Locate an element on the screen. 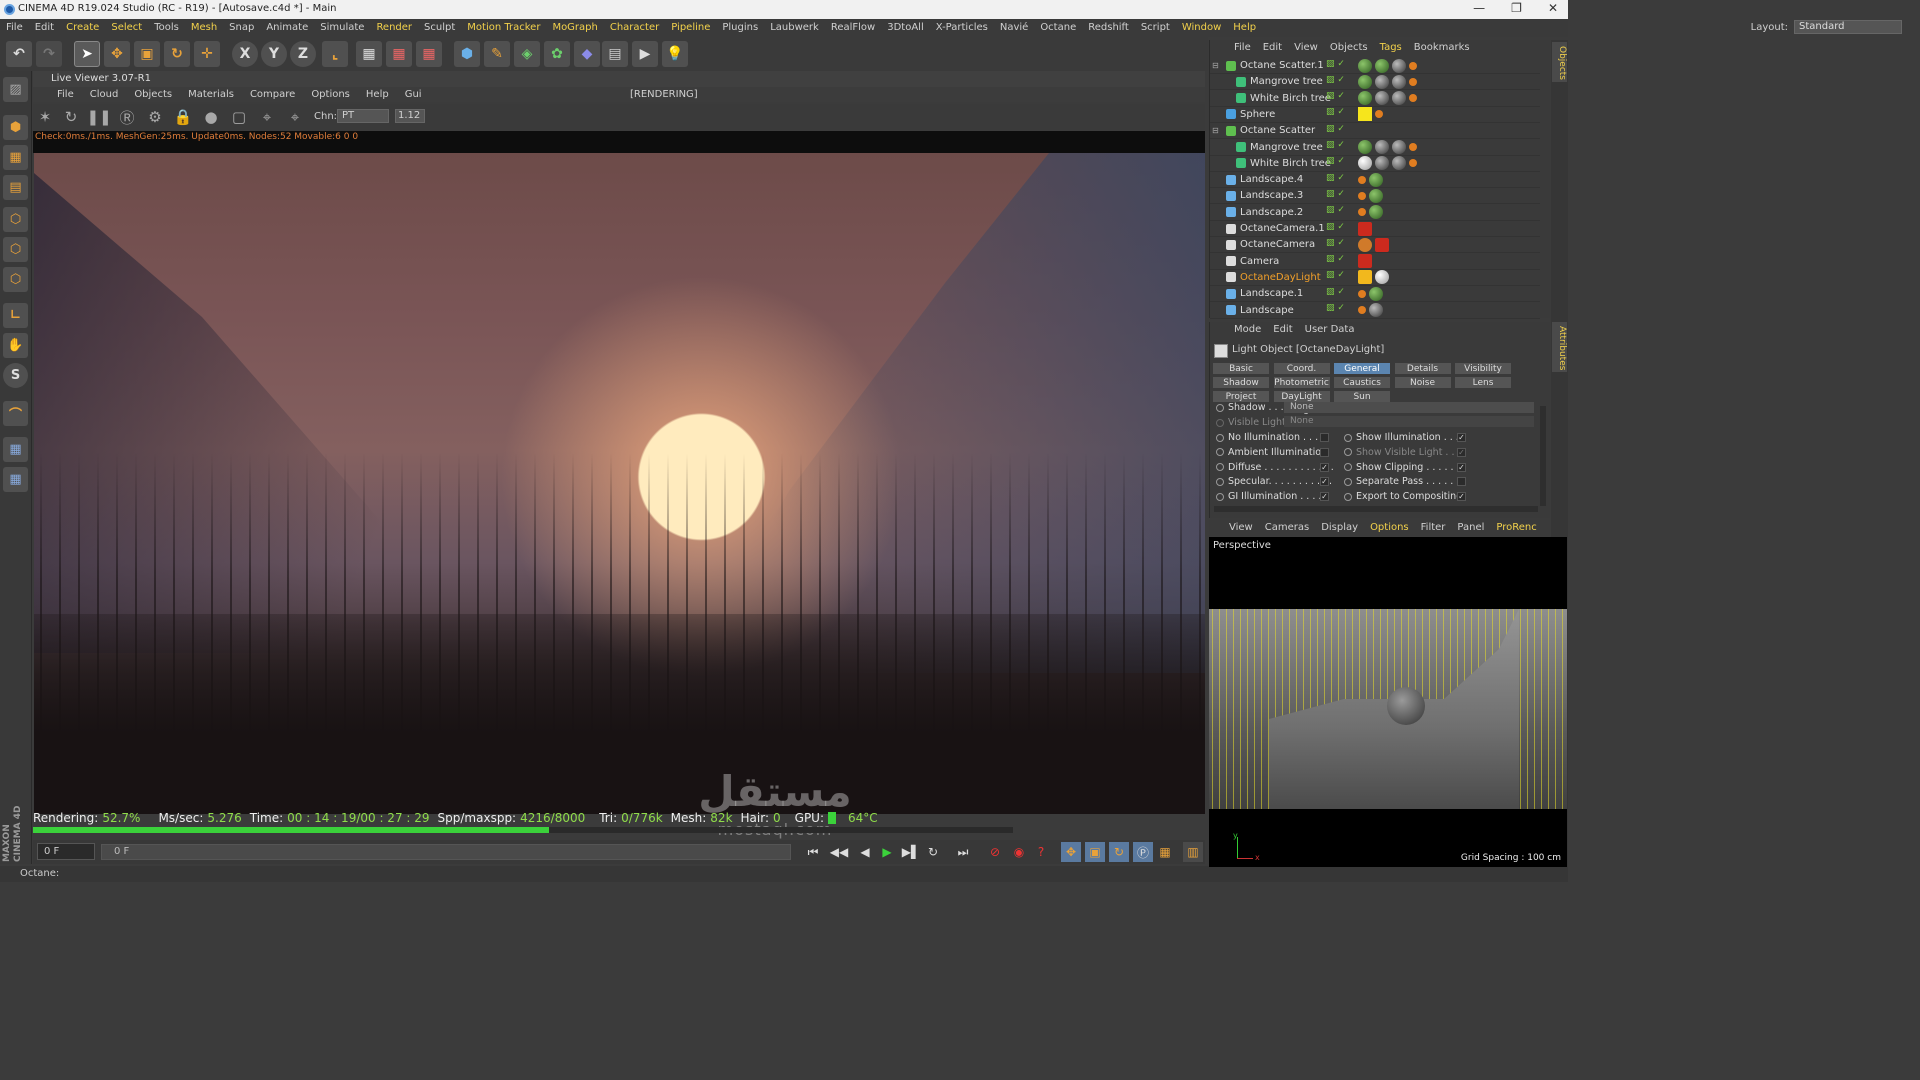 The height and width of the screenshot is (1080, 1920). attributes-hscrollbar is located at coordinates (1376, 509).